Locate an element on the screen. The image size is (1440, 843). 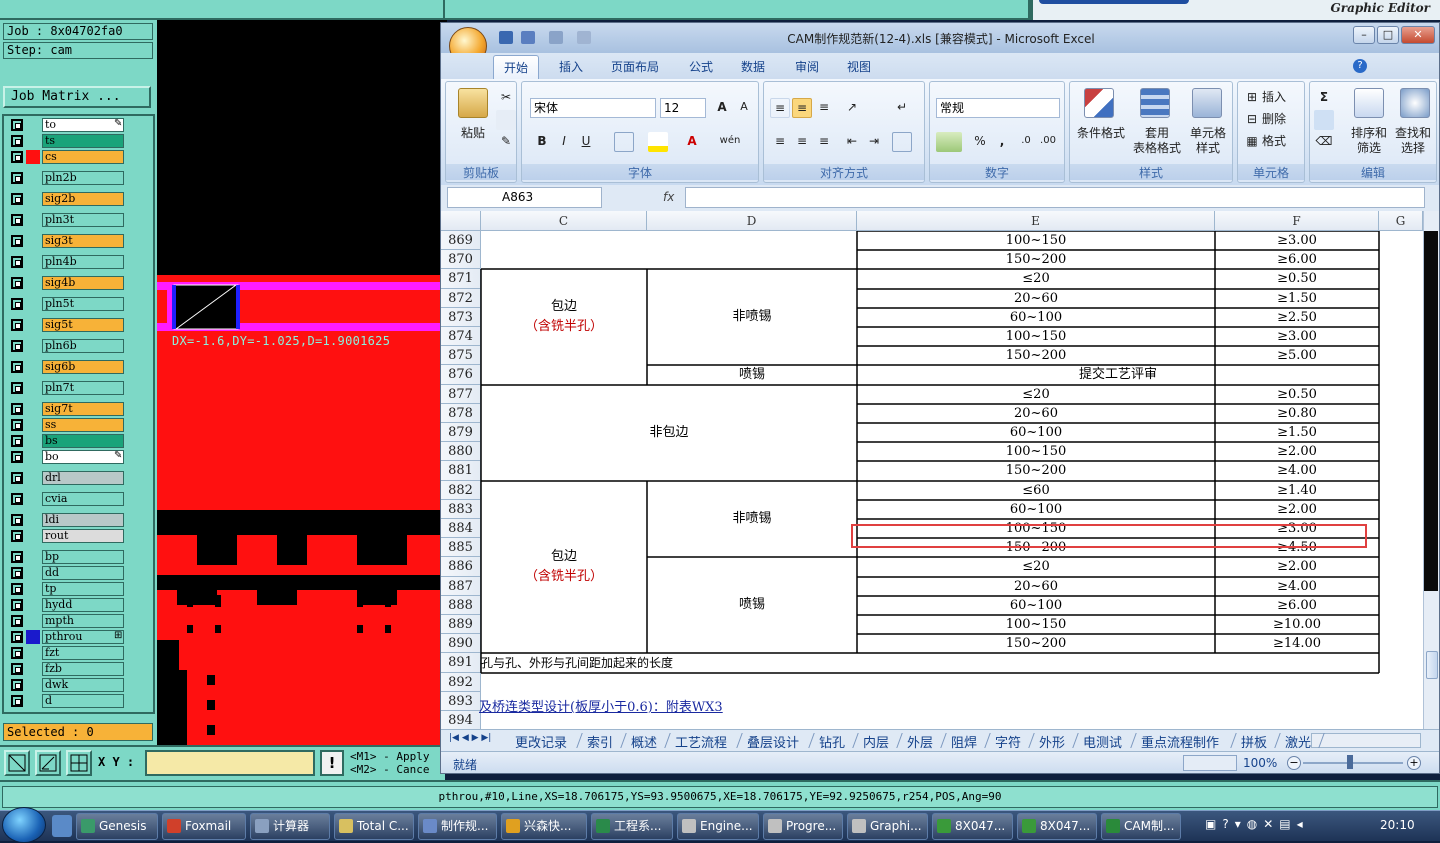
layer-row: pln3t is located at coordinates (80, 220).